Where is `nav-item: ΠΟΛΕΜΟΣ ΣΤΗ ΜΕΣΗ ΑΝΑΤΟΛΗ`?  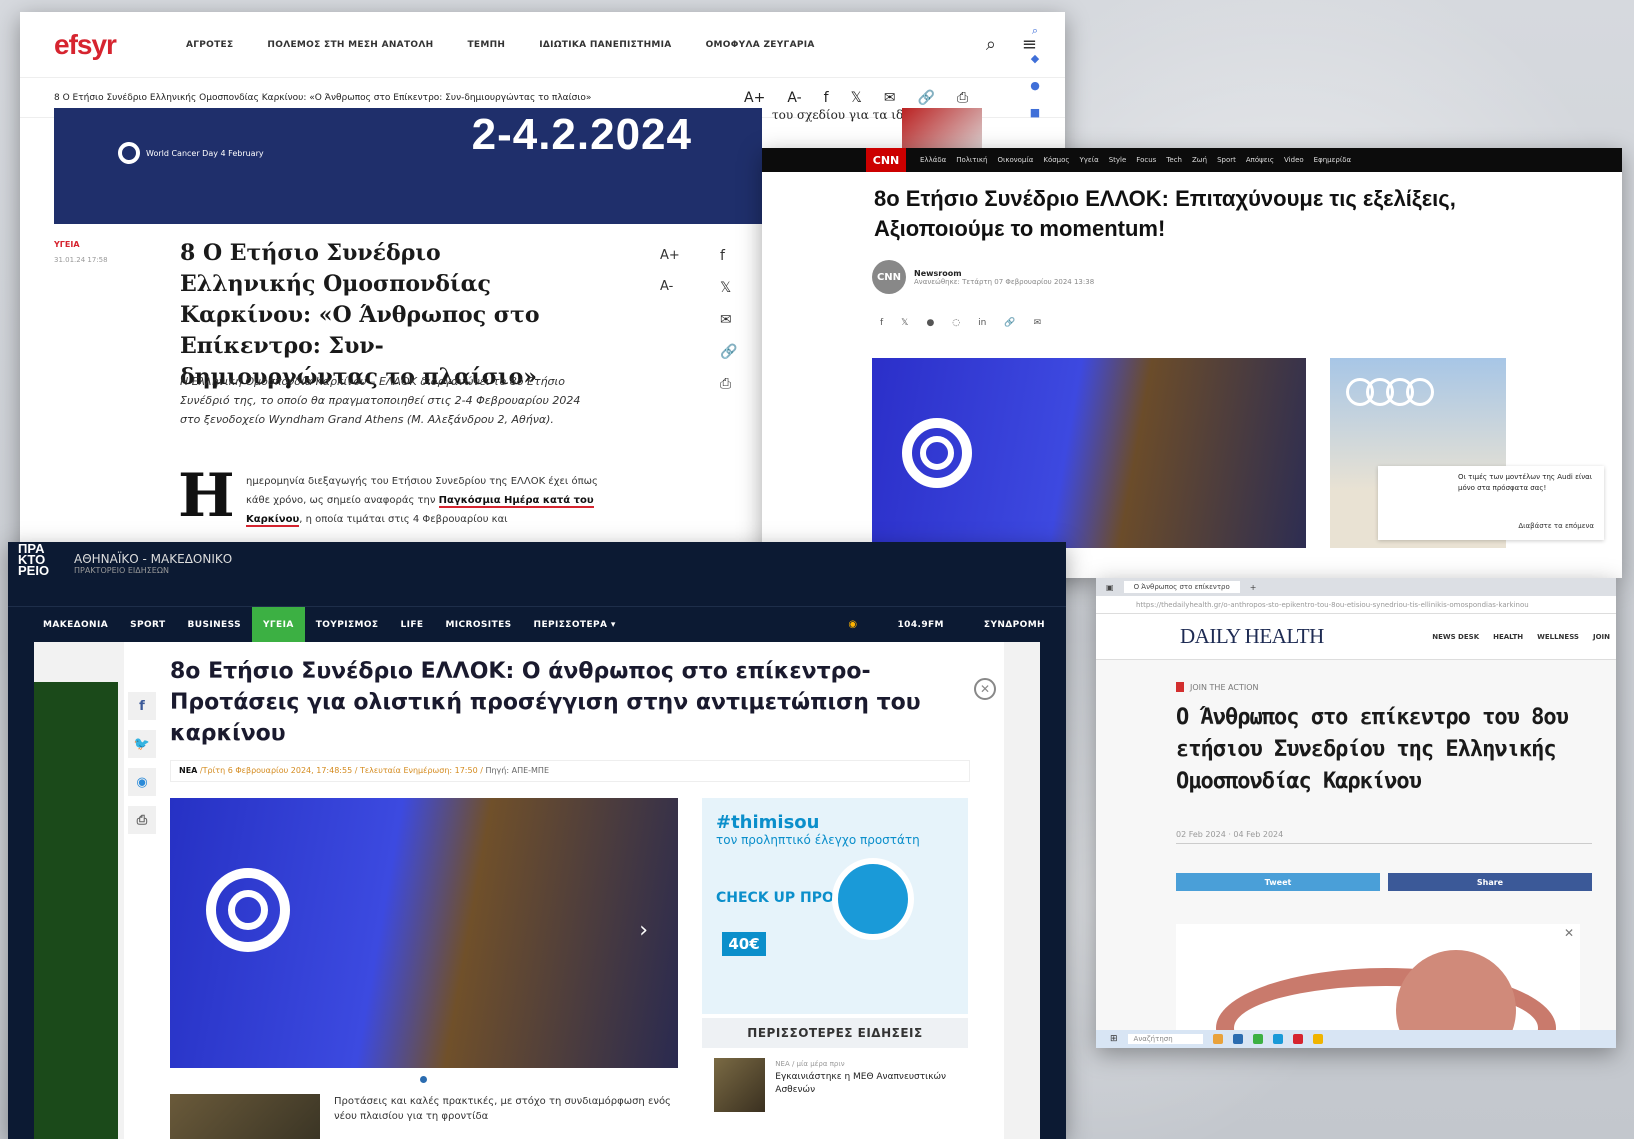 nav-item: ΠΟΛΕΜΟΣ ΣΤΗ ΜΕΣΗ ΑΝΑΤΟΛΗ is located at coordinates (350, 45).